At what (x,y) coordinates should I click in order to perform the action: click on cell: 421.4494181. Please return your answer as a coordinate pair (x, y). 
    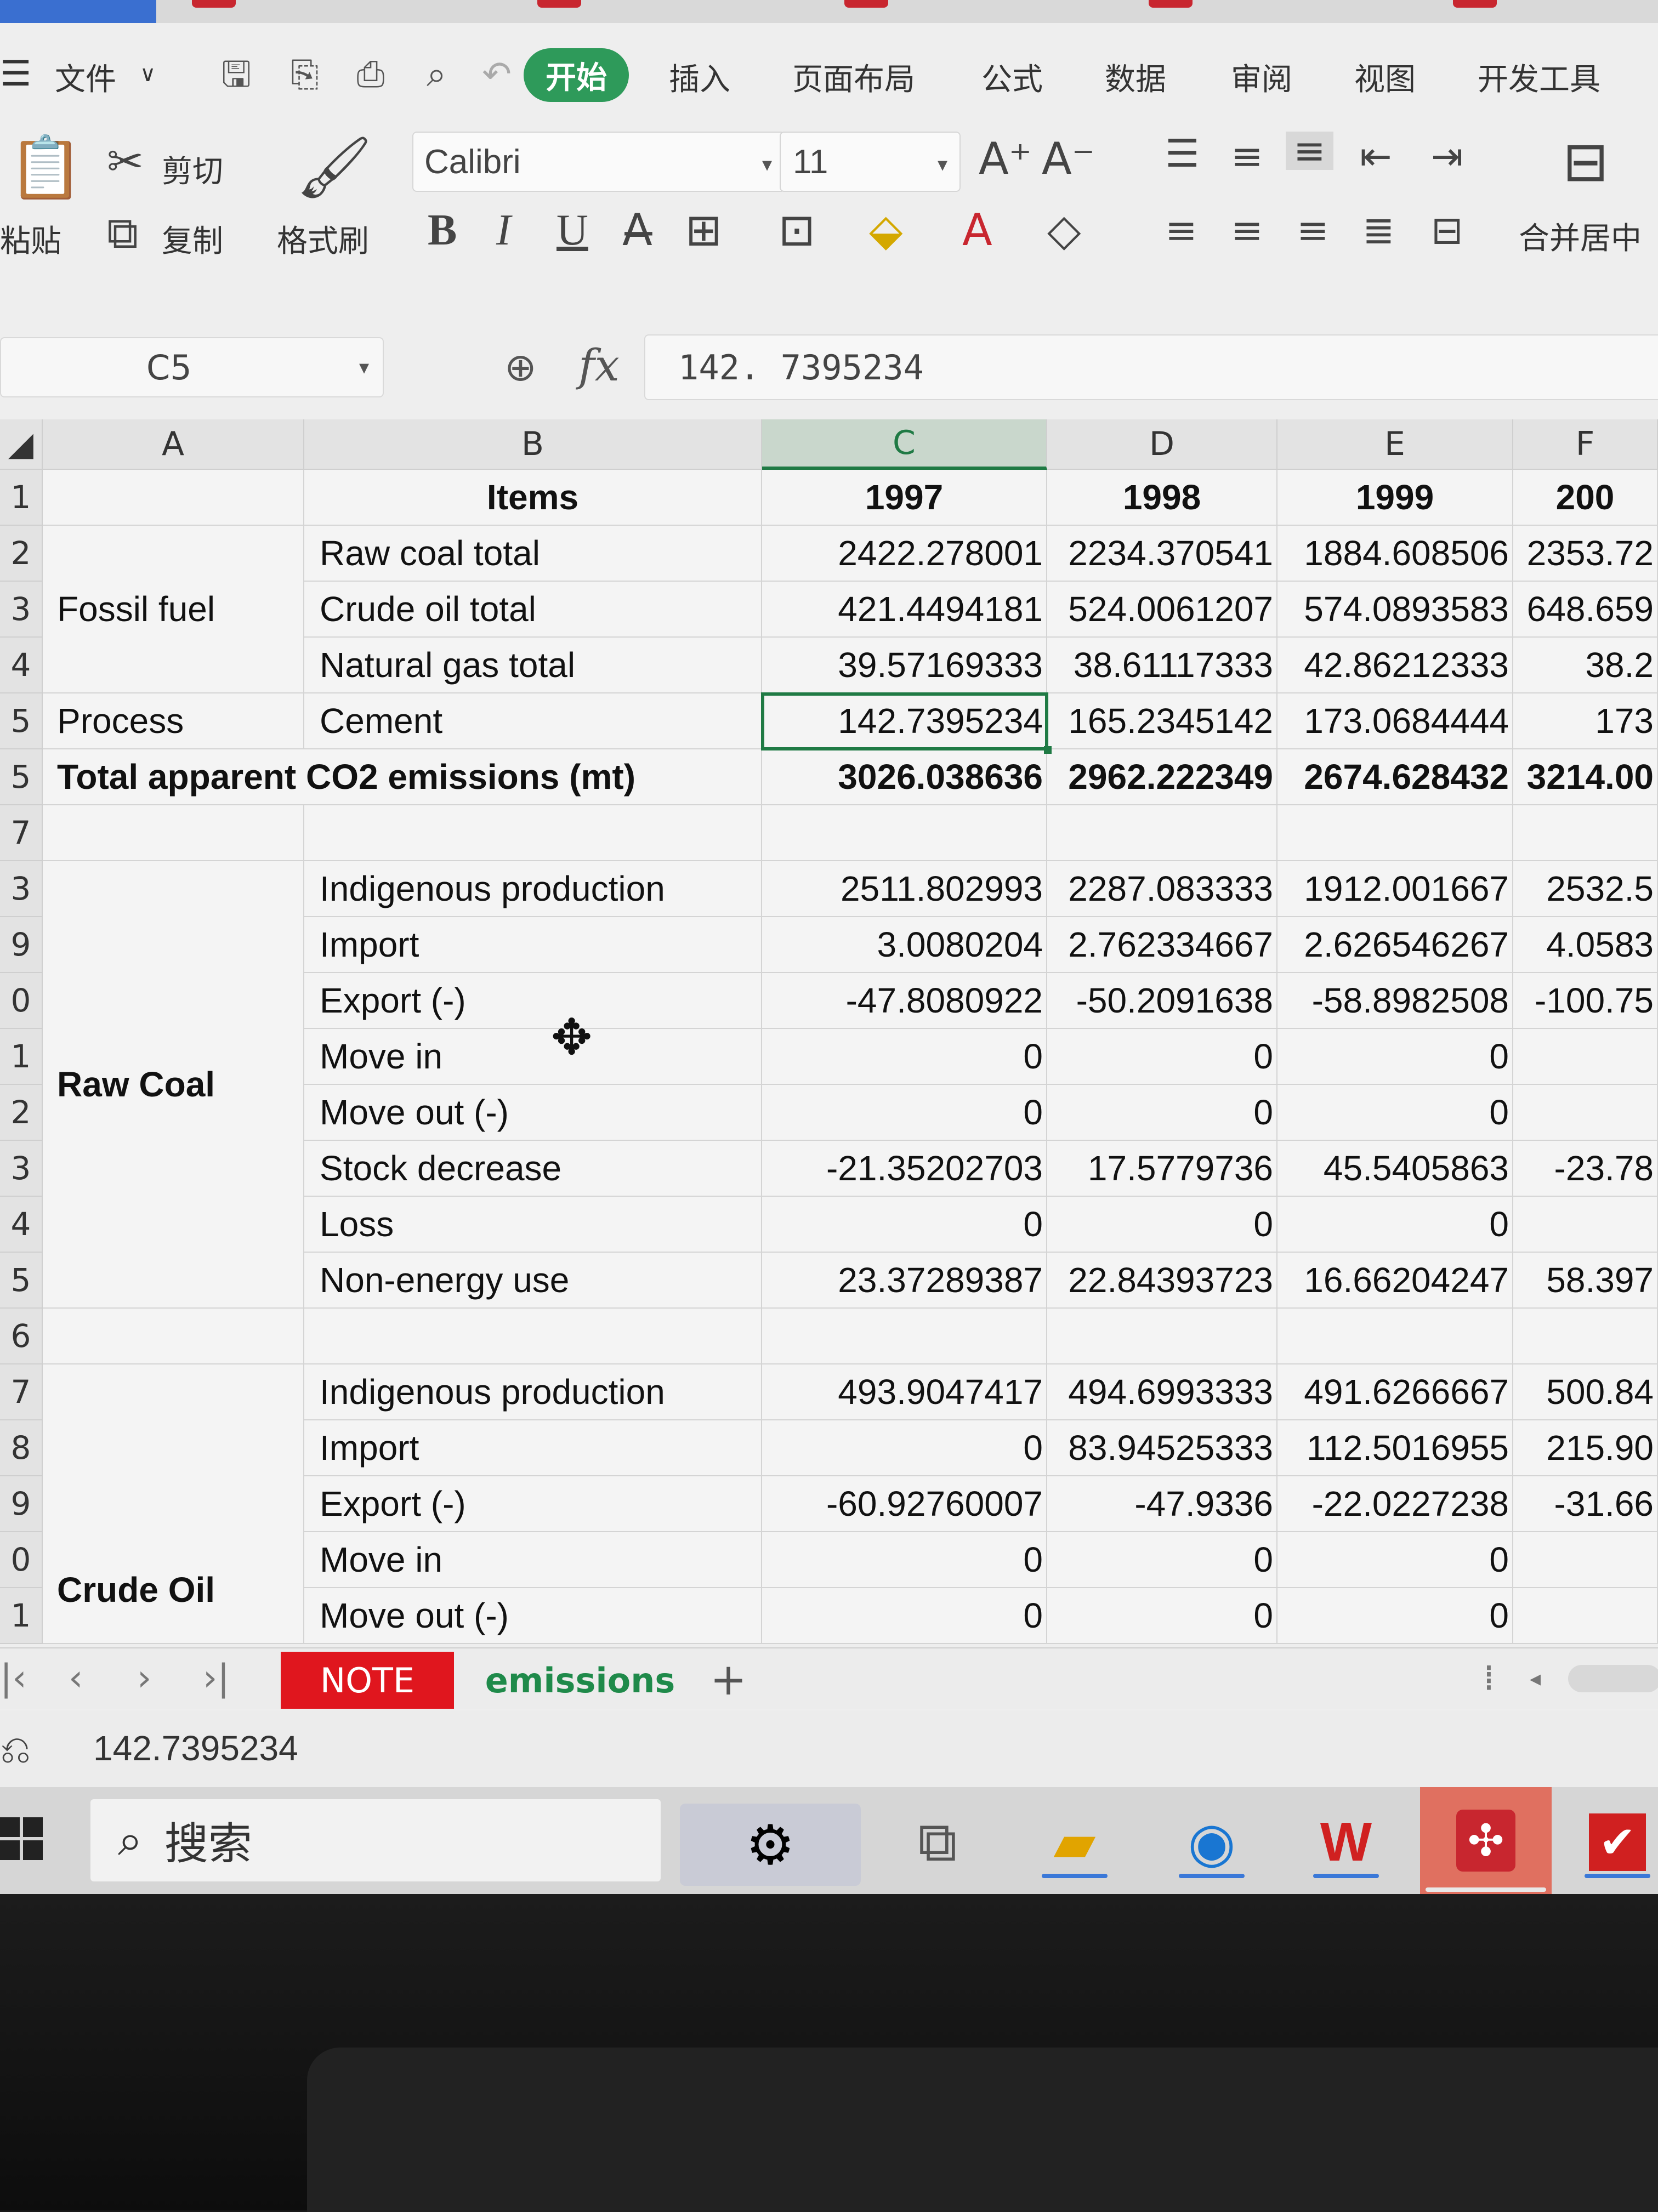
    Looking at the image, I should click on (904, 610).